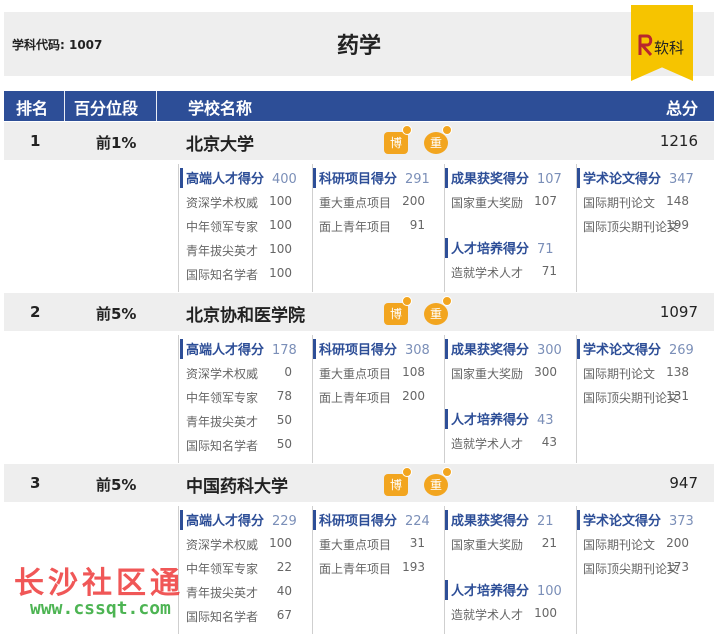 This screenshot has height=636, width=720. I want to click on talent-item: 资深学术权威 0, so click(239, 373).